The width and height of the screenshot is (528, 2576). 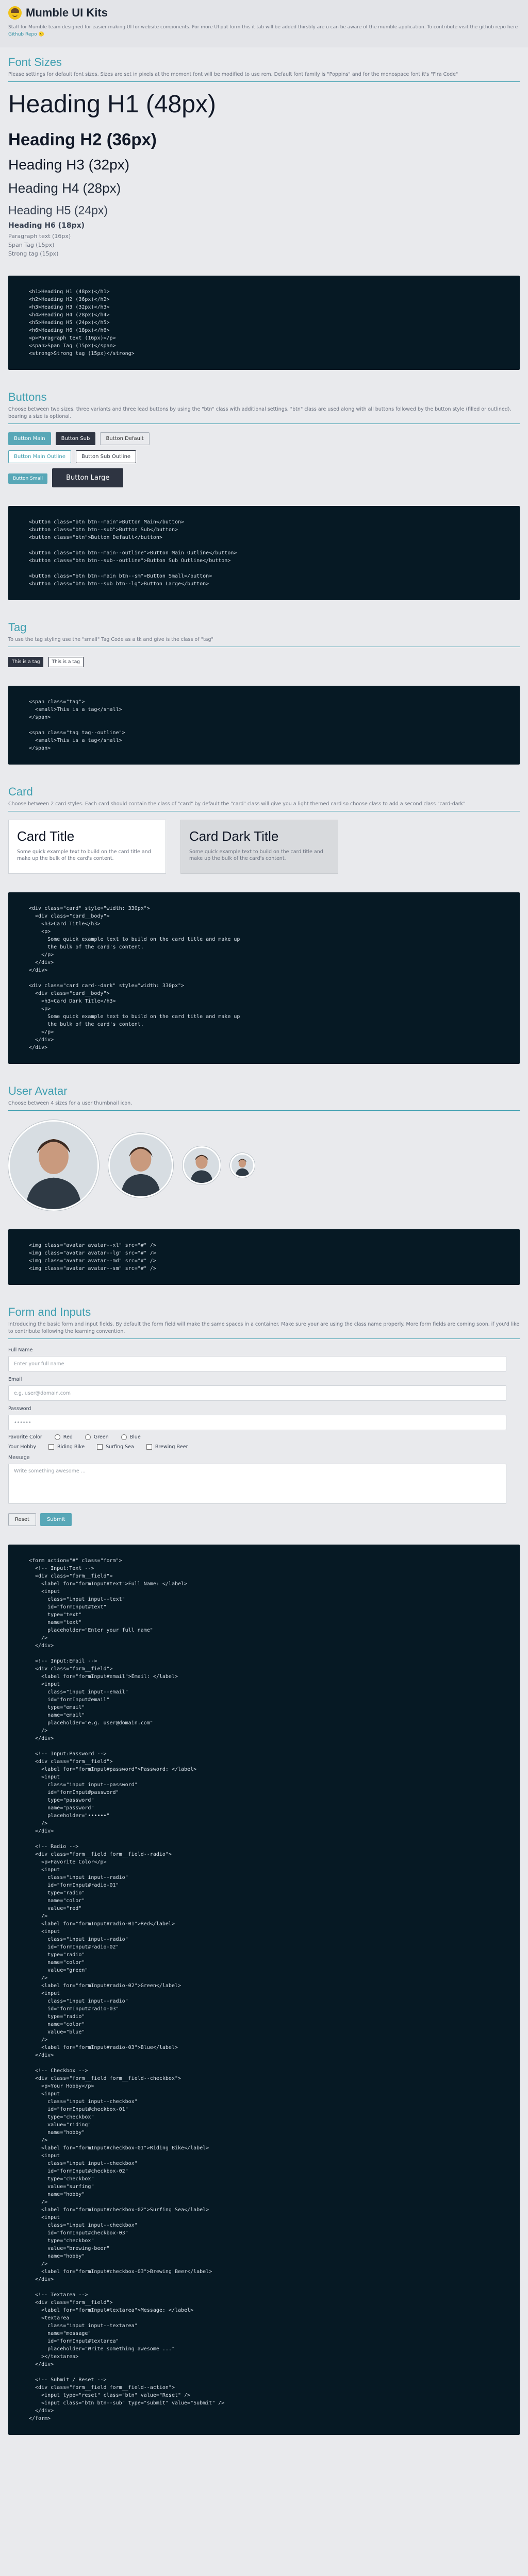 I want to click on sample-h3: Heading H3 (32px), so click(x=69, y=165).